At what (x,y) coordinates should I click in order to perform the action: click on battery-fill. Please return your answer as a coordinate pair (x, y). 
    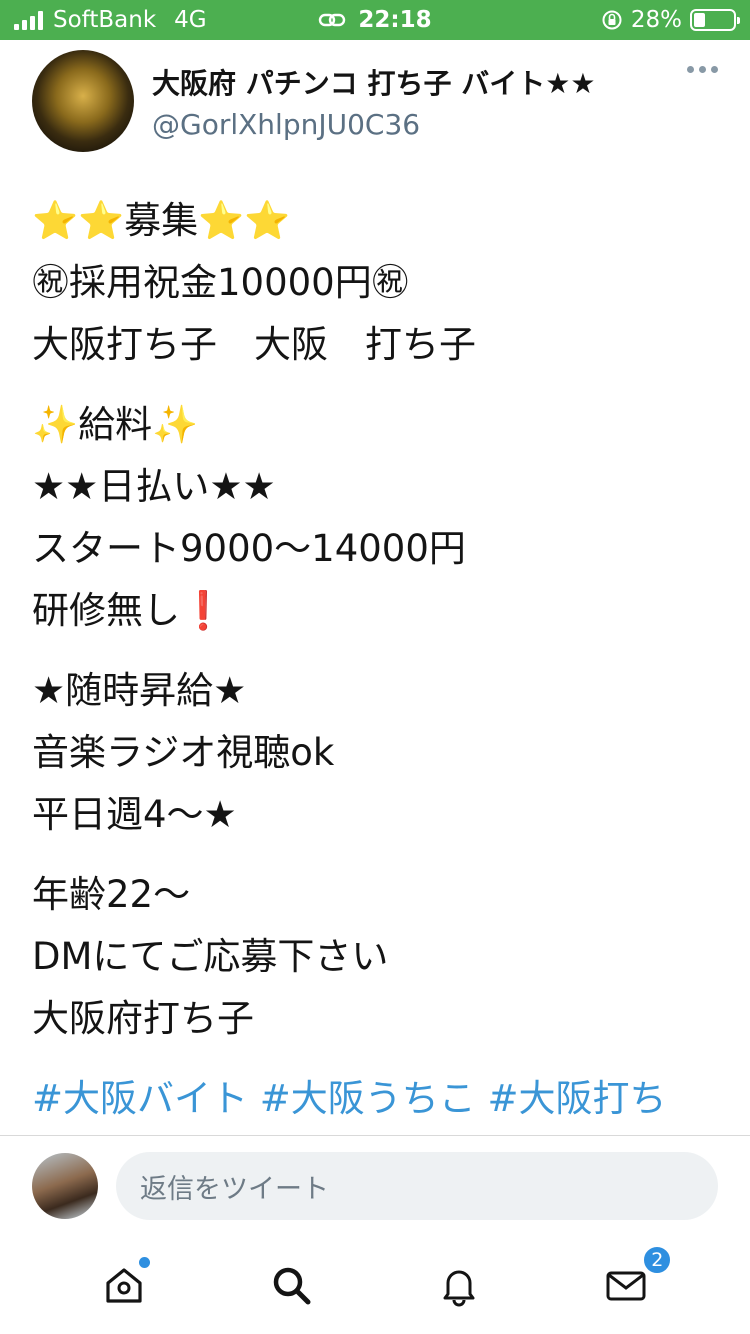
    Looking at the image, I should click on (699, 20).